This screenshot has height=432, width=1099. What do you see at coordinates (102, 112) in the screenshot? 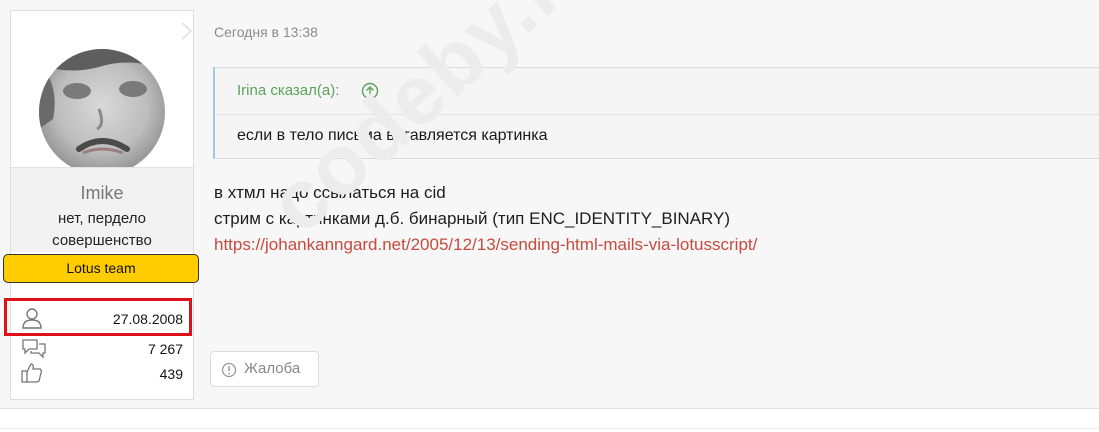
I see `avatar` at bounding box center [102, 112].